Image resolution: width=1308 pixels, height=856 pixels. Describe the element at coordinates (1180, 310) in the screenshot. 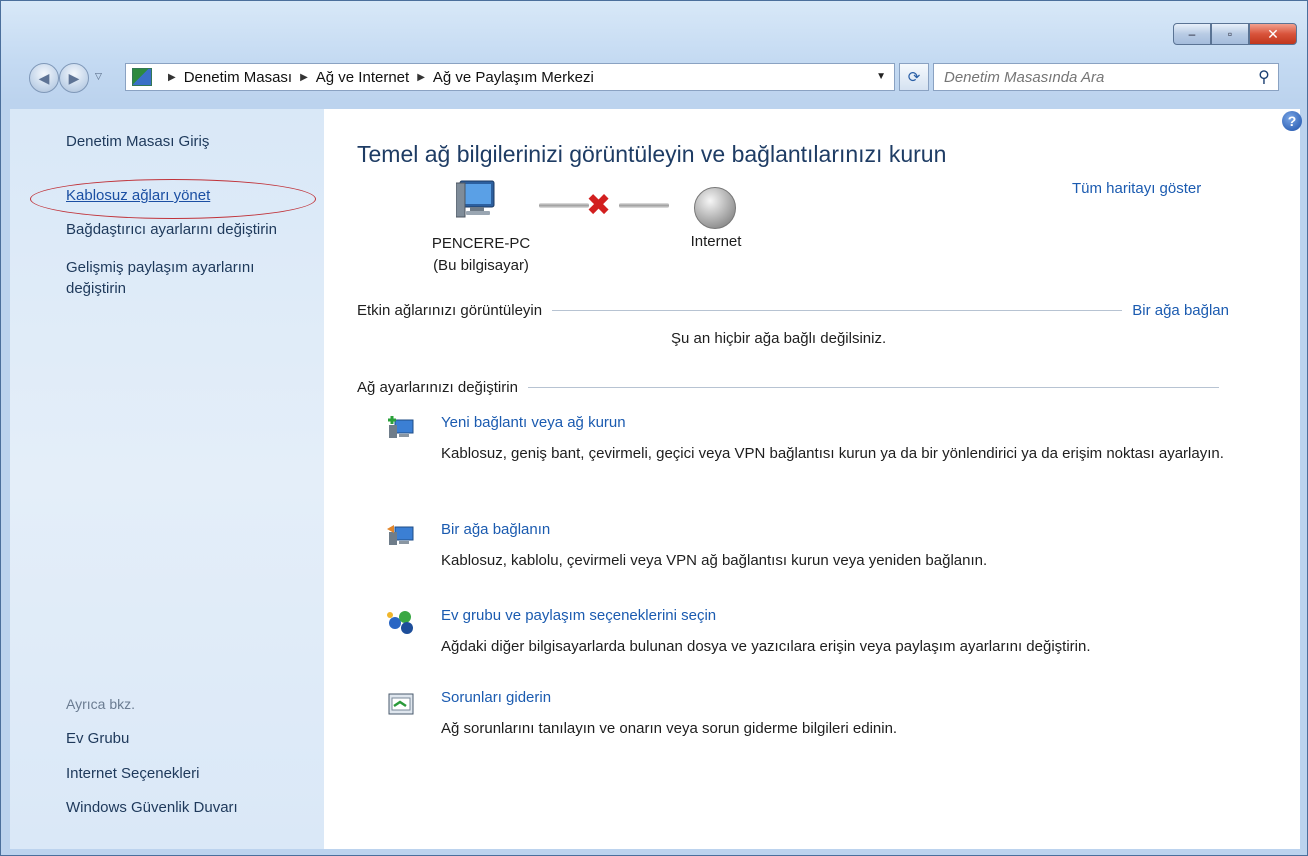

I see `connect-to-network-link: Bir ağa bağlan` at that location.